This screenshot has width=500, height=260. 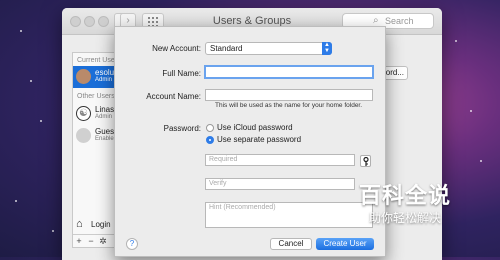 What do you see at coordinates (327, 48) in the screenshot?
I see `chevron-updown-icon: ▲ ▼` at bounding box center [327, 48].